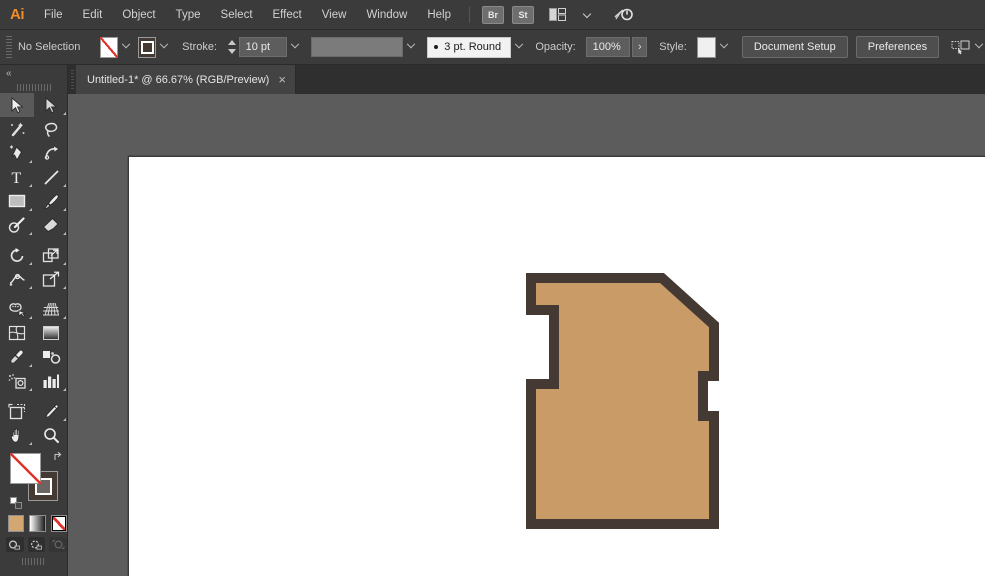 The image size is (985, 576). What do you see at coordinates (357, 47) in the screenshot?
I see `variable-width-profile-select` at bounding box center [357, 47].